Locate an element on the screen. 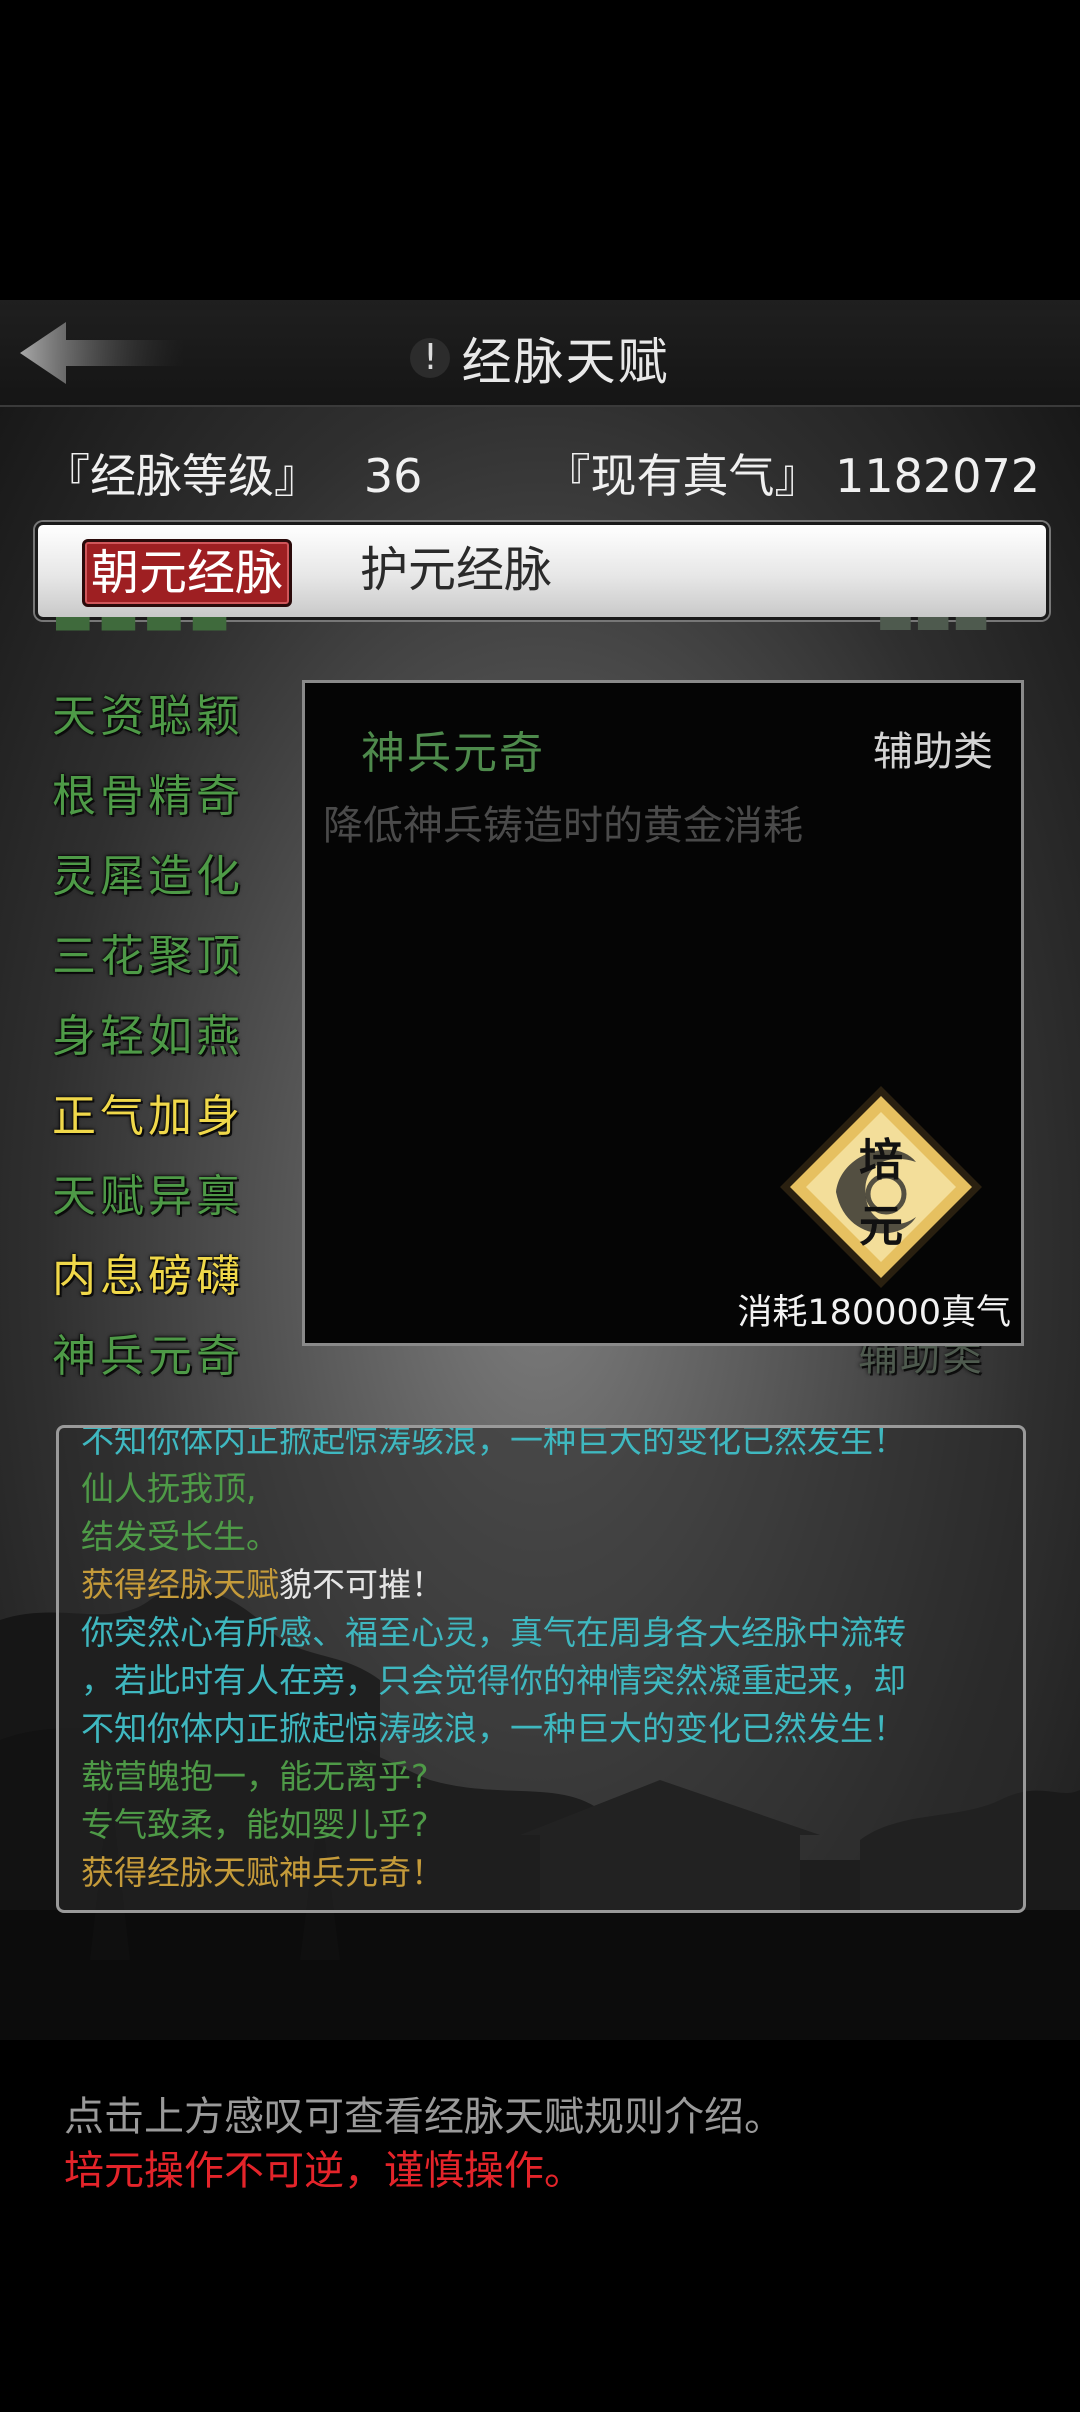 The height and width of the screenshot is (2412, 1080). level-value: 36 is located at coordinates (393, 476).